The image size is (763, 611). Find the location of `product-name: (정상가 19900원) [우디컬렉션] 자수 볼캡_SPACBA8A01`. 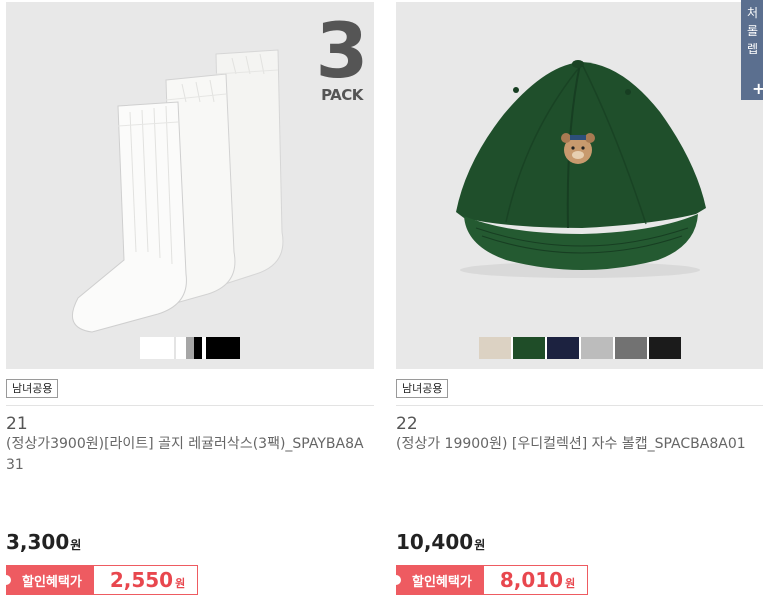

product-name: (정상가 19900원) [우디컬렉션] 자수 볼캡_SPACBA8A01 is located at coordinates (577, 444).